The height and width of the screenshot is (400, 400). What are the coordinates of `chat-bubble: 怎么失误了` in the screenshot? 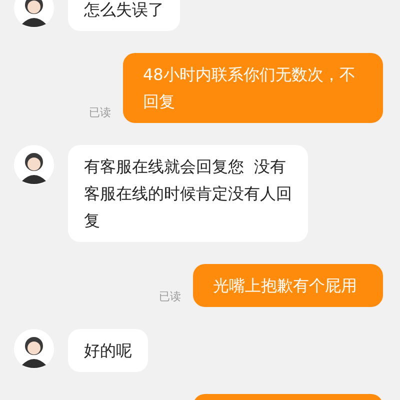 It's located at (124, 15).